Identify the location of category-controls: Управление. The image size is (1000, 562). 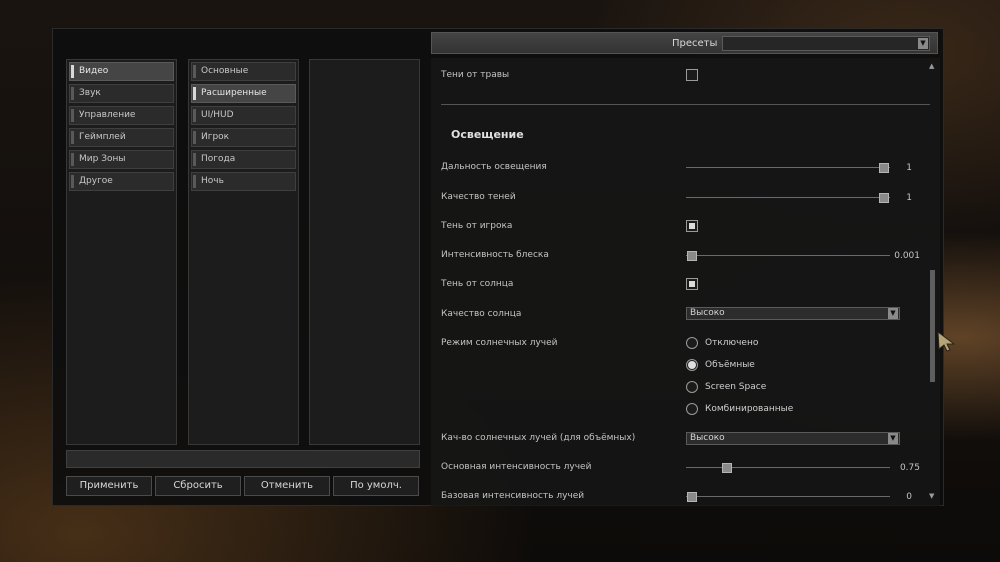
(121, 115).